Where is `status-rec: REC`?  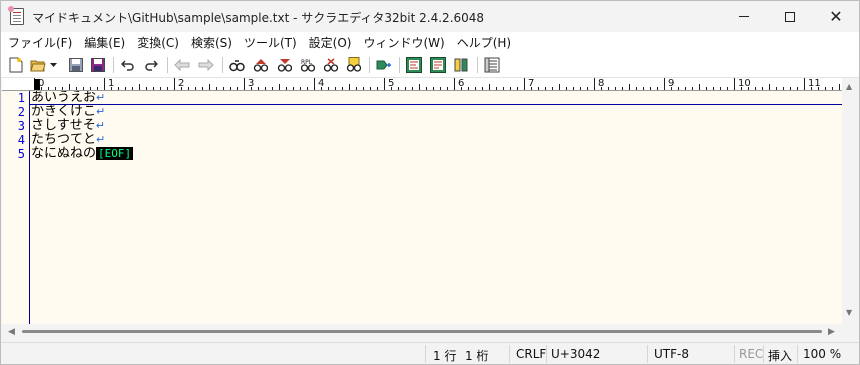 status-rec: REC is located at coordinates (751, 354).